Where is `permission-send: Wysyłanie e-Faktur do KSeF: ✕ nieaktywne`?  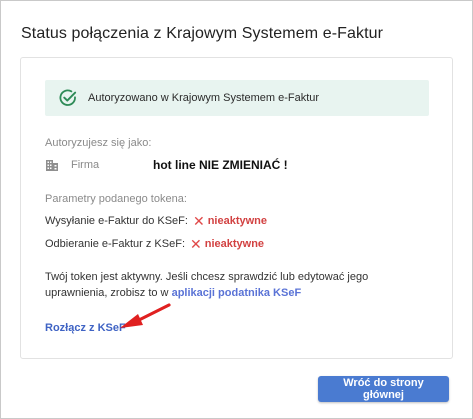 permission-send: Wysyłanie e-Faktur do KSeF: ✕ nieaktywne is located at coordinates (156, 221).